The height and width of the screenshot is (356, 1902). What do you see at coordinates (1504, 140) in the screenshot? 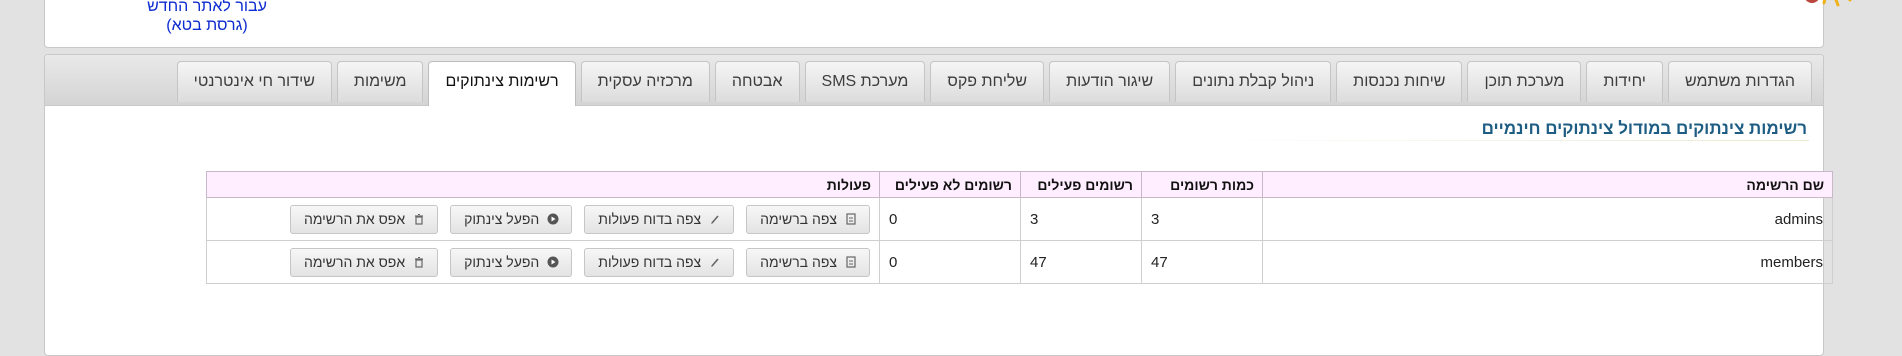
I see `title-divider` at bounding box center [1504, 140].